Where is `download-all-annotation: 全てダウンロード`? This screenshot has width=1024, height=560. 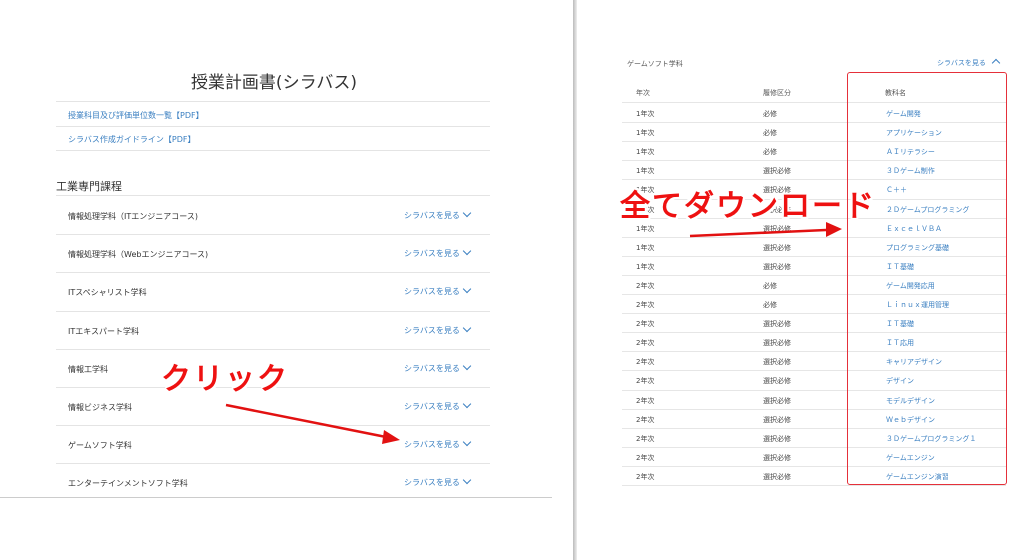
download-all-annotation: 全てダウンロード is located at coordinates (748, 206).